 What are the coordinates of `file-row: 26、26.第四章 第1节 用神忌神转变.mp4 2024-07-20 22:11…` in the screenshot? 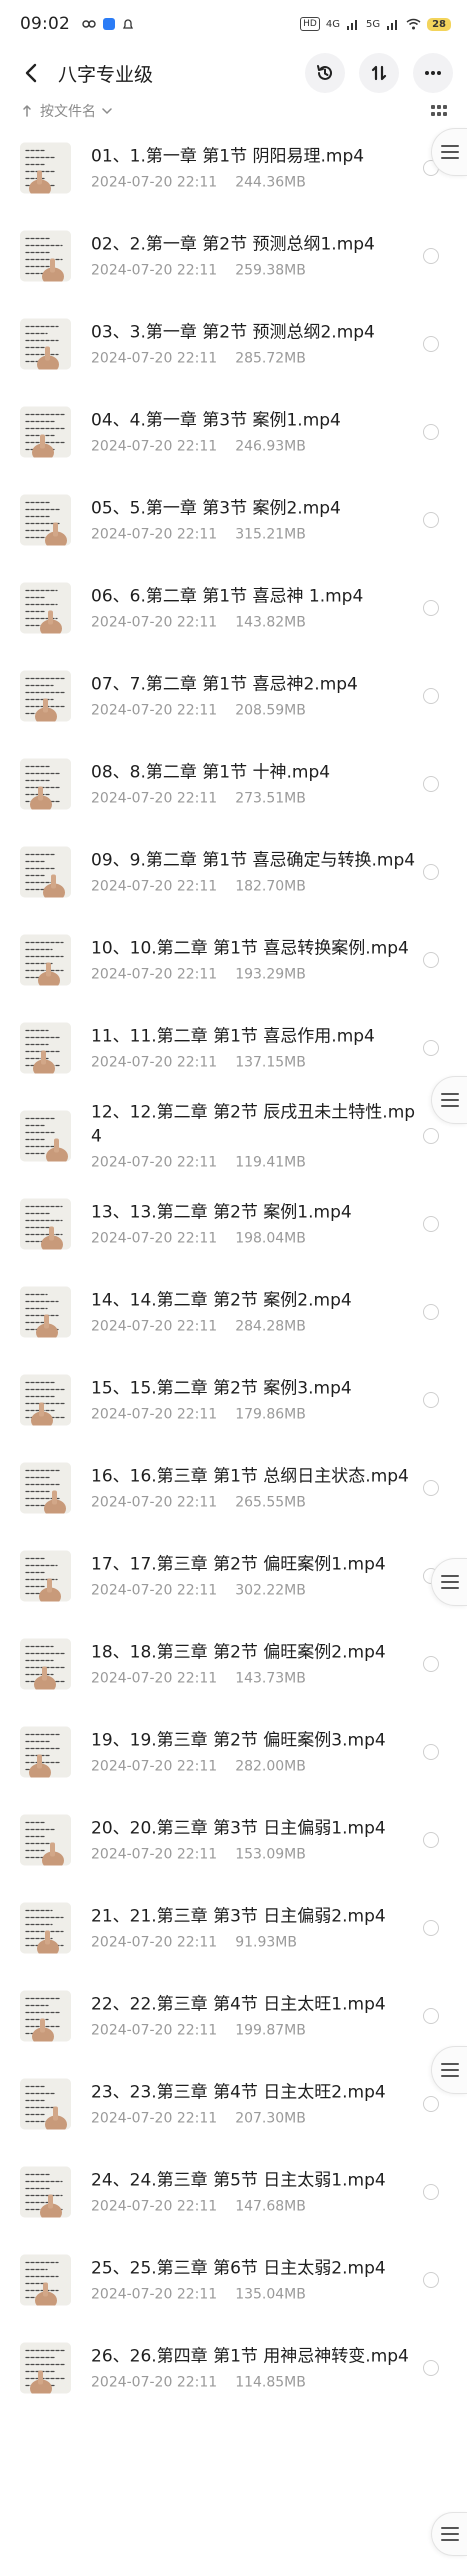 It's located at (233, 2368).